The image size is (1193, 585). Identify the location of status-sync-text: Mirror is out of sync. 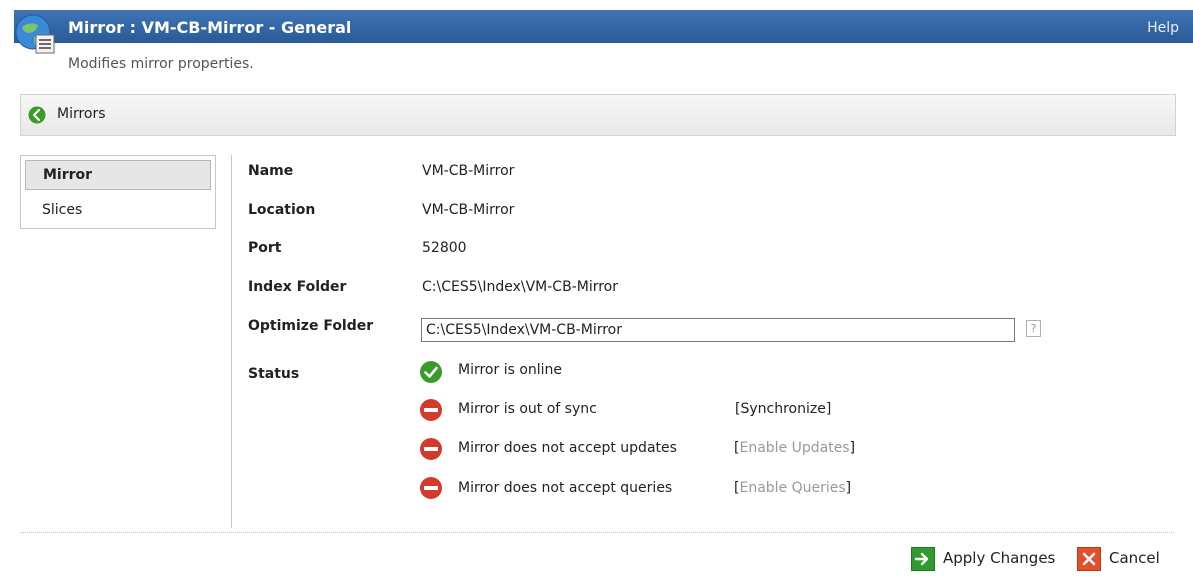
(527, 409).